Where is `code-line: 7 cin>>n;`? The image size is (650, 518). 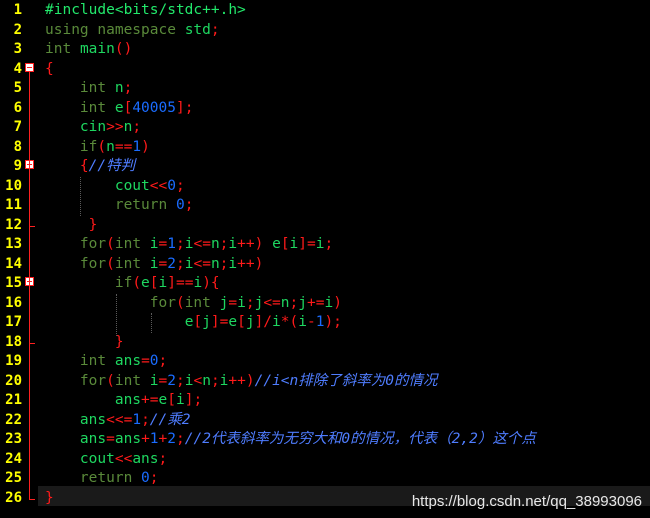
code-line: 7 cin>>n; is located at coordinates (325, 128).